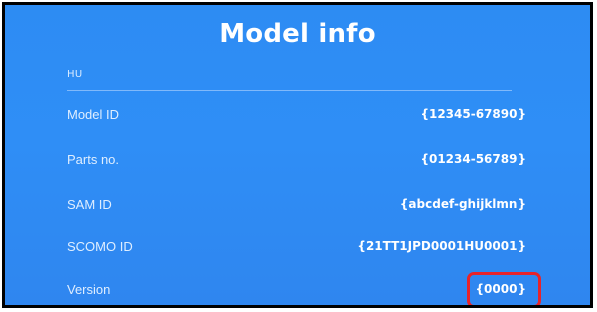  What do you see at coordinates (93, 159) in the screenshot?
I see `parts-no-label: Parts no.` at bounding box center [93, 159].